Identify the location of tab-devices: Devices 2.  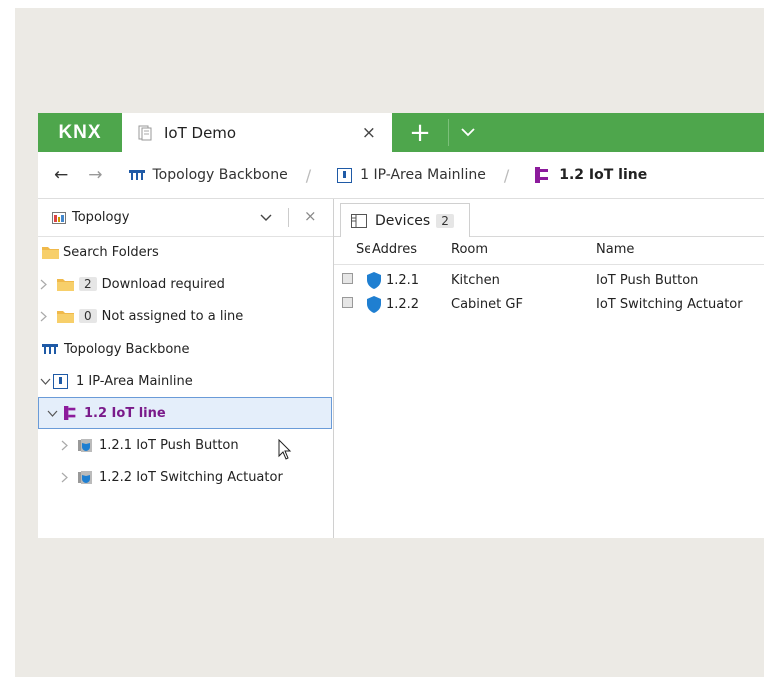
(405, 220).